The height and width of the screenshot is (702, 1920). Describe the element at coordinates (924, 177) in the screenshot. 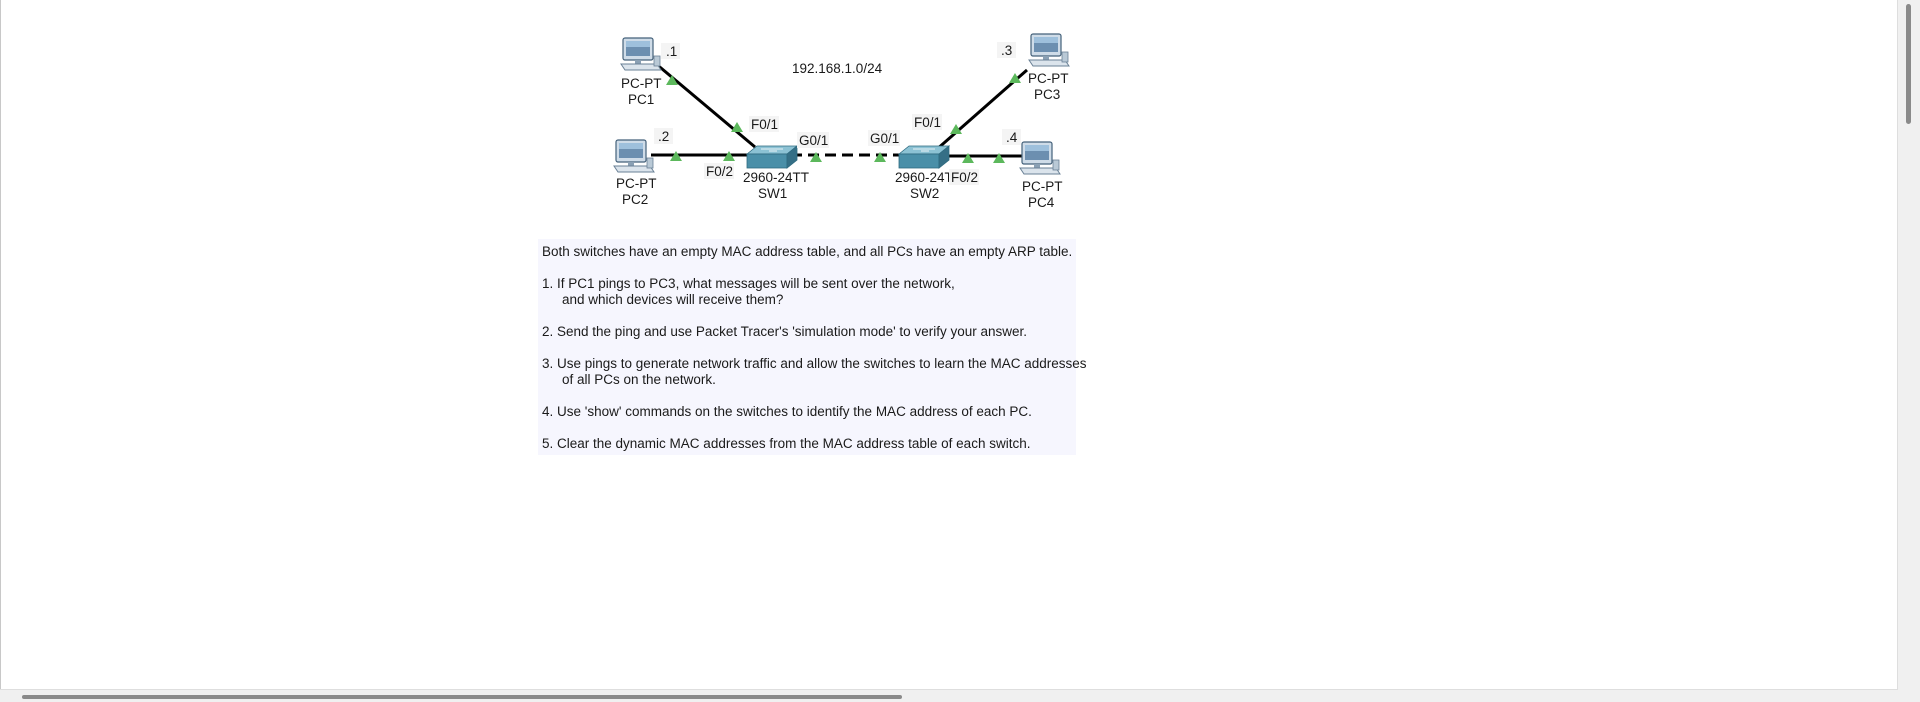

I see `sw2-type-label: 2960-24T` at that location.